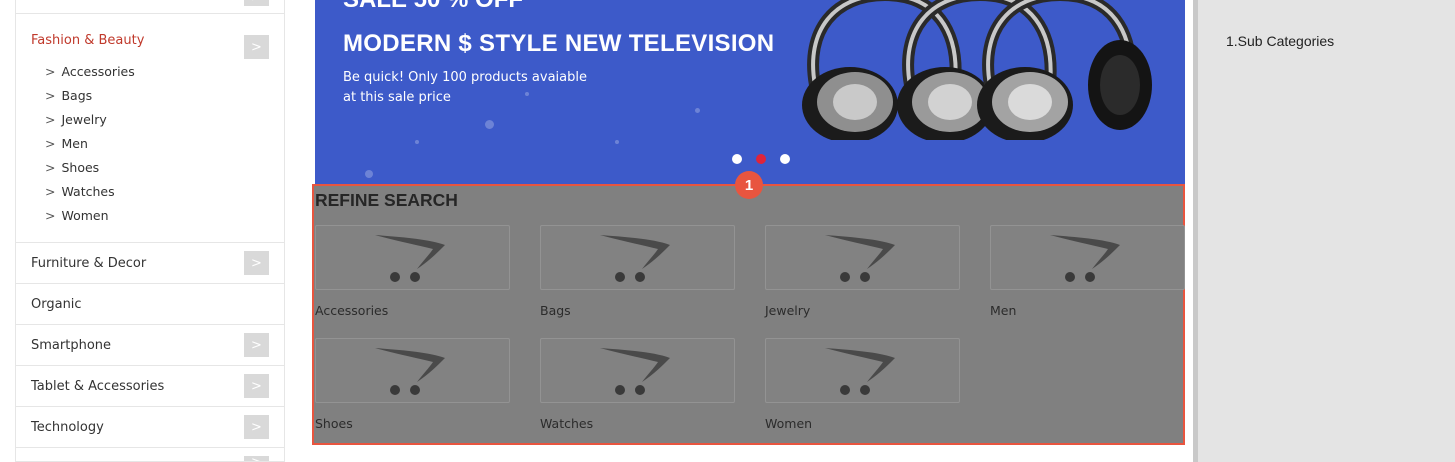  Describe the element at coordinates (74, 143) in the screenshot. I see `subcategory-label: Men` at that location.